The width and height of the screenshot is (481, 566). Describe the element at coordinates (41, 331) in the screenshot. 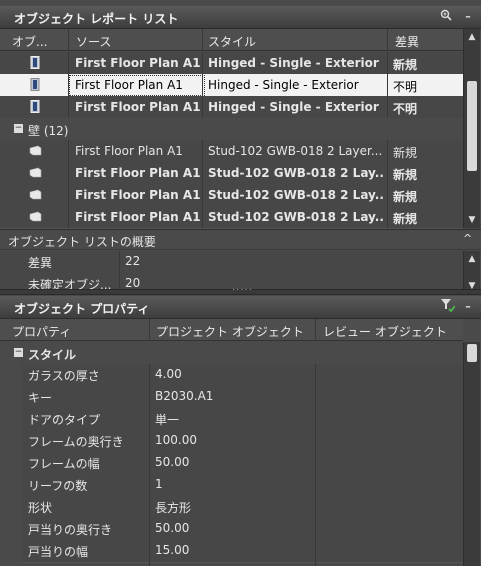

I see `col-property: プロパティ` at that location.